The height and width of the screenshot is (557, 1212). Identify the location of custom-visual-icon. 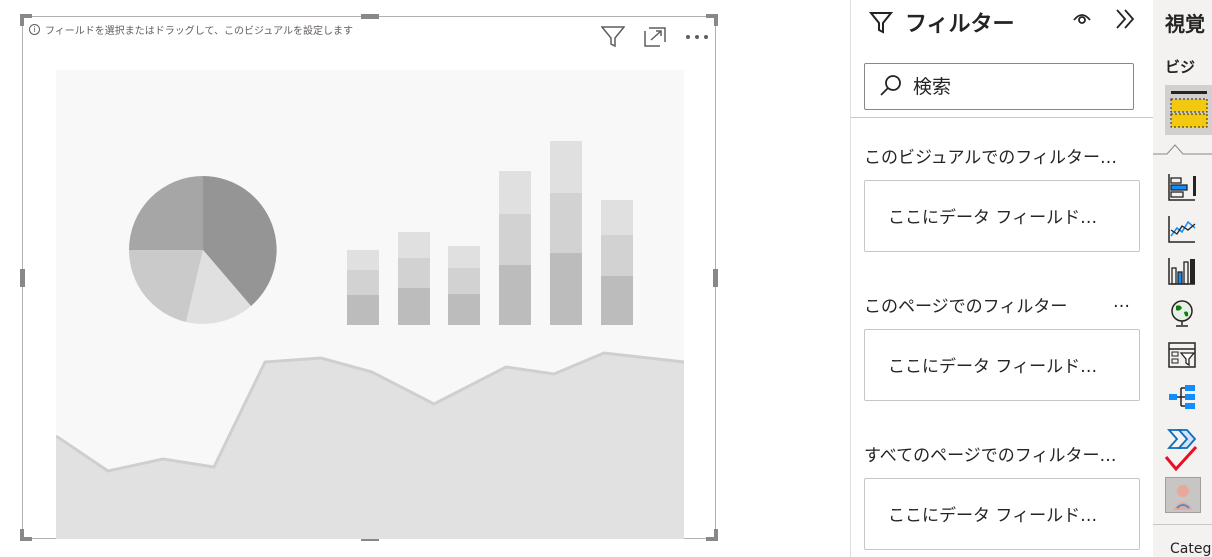
(1183, 495).